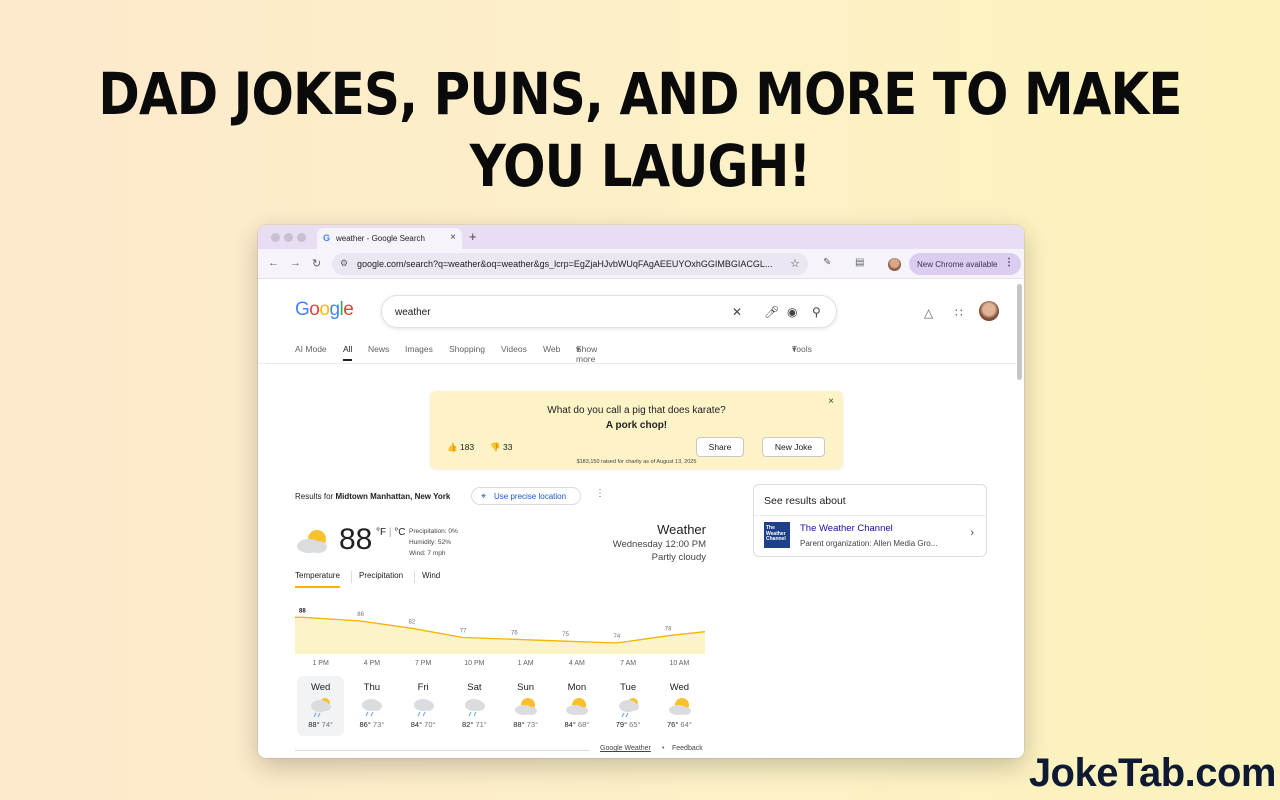 This screenshot has width=1280, height=800. I want to click on weather-title: Weather, so click(681, 529).